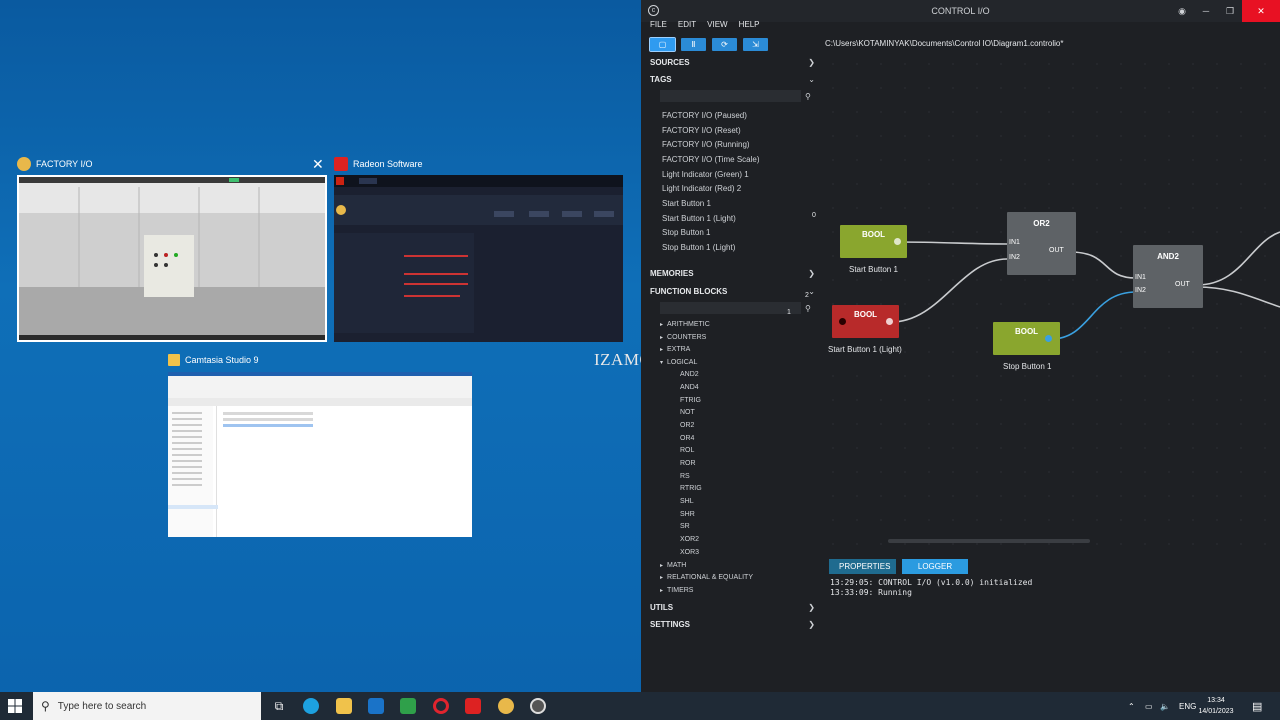 Image resolution: width=1280 pixels, height=720 pixels. I want to click on minimize-button: ─, so click(1206, 11).